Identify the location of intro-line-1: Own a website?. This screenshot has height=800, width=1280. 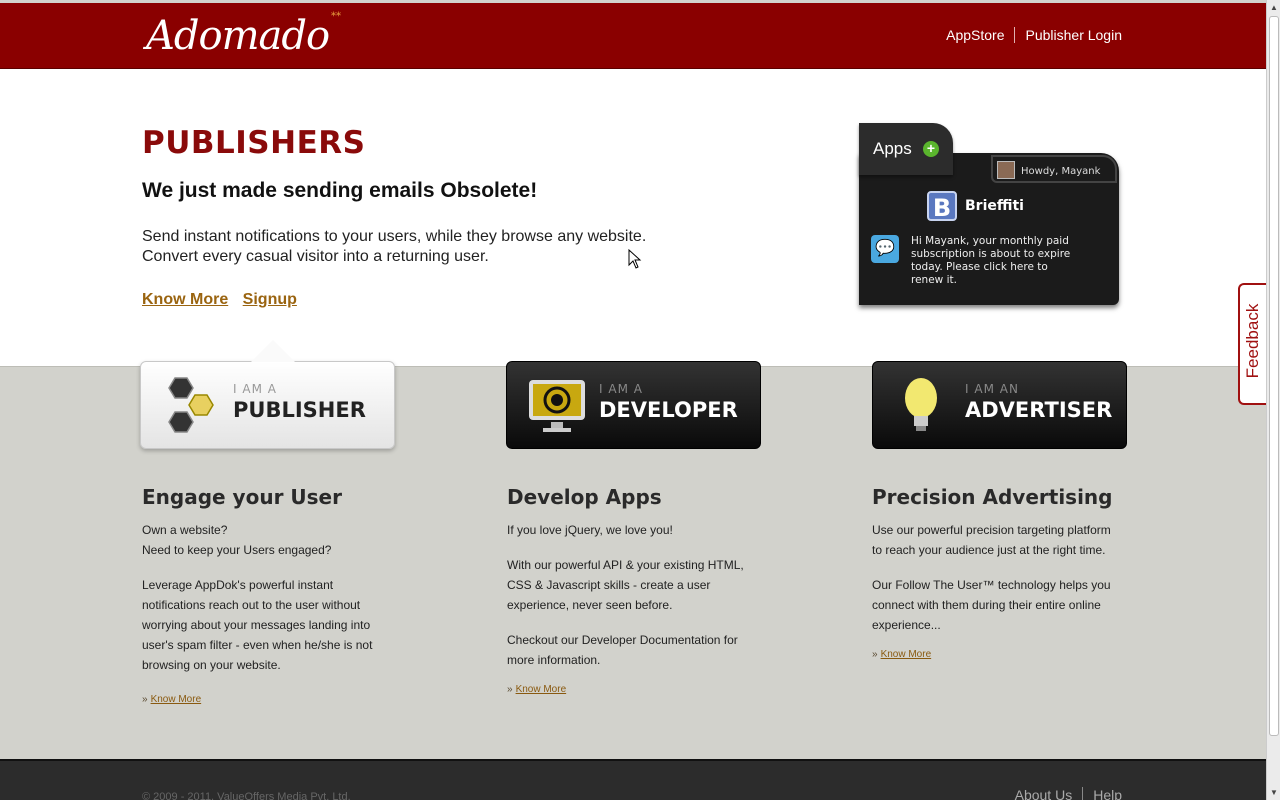
(185, 530).